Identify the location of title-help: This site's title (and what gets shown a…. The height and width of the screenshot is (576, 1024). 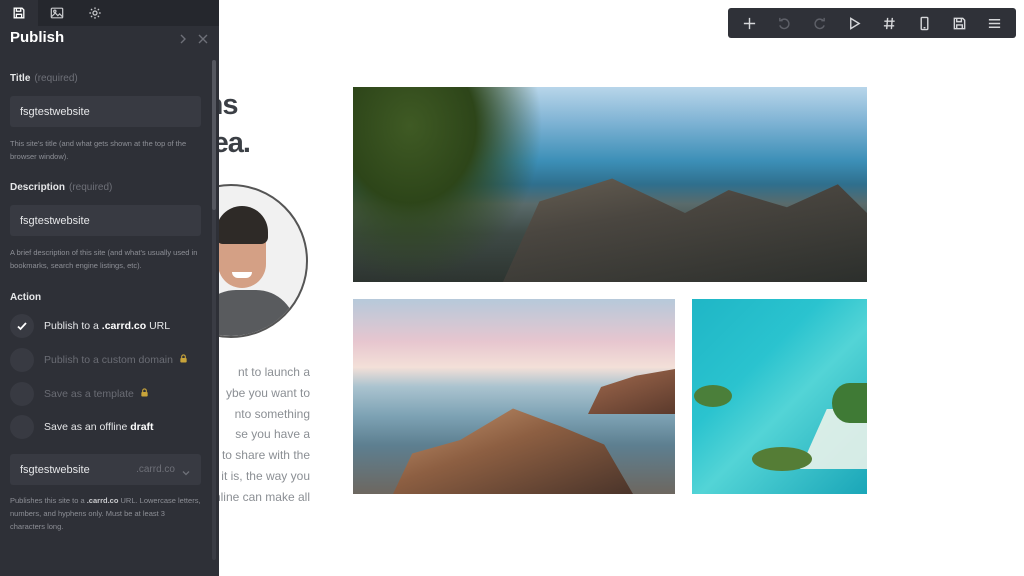
(98, 150).